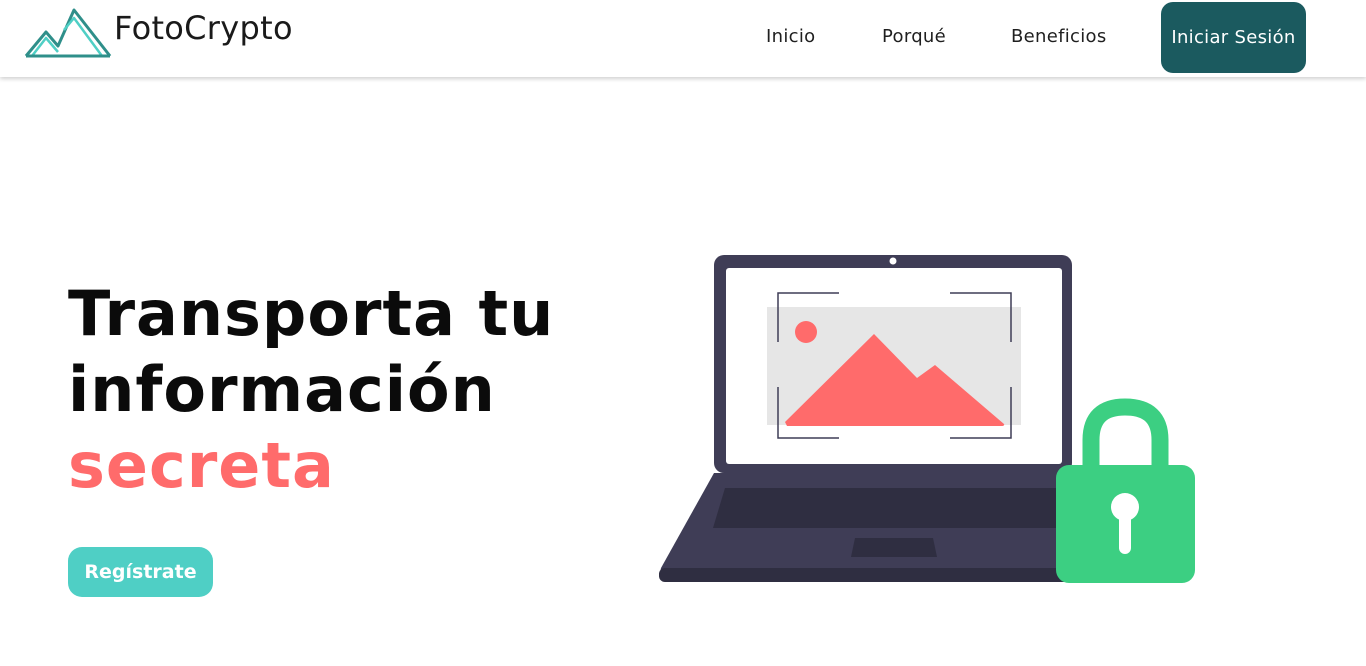  Describe the element at coordinates (311, 313) in the screenshot. I see `hero-title-line1: Transporta tu` at that location.